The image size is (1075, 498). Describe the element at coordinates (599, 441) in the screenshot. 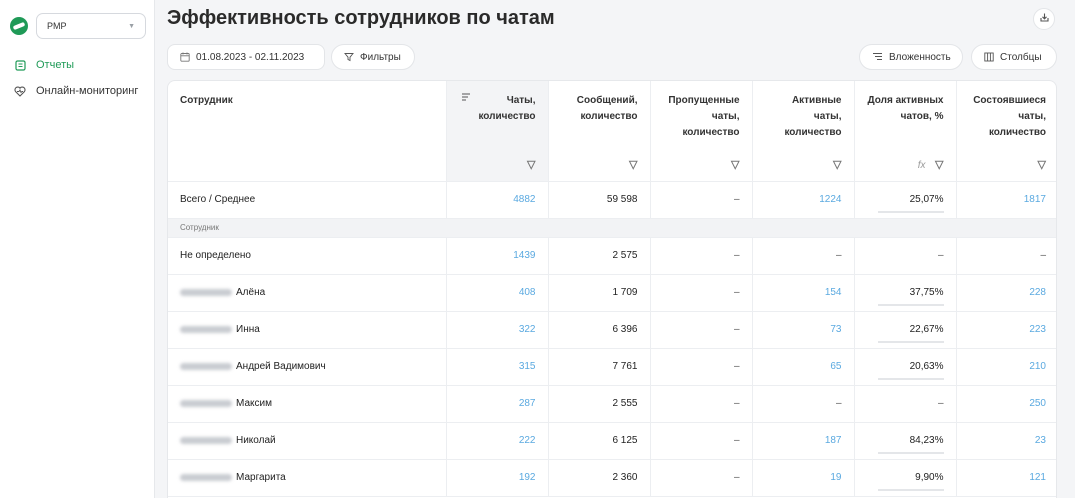

I see `cell-messages: 6 125` at that location.